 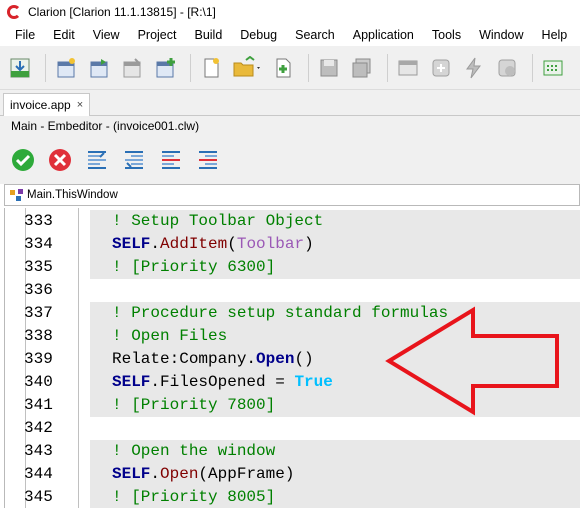 What do you see at coordinates (194, 497) in the screenshot?
I see `code-token: ! [Priority 8005]` at bounding box center [194, 497].